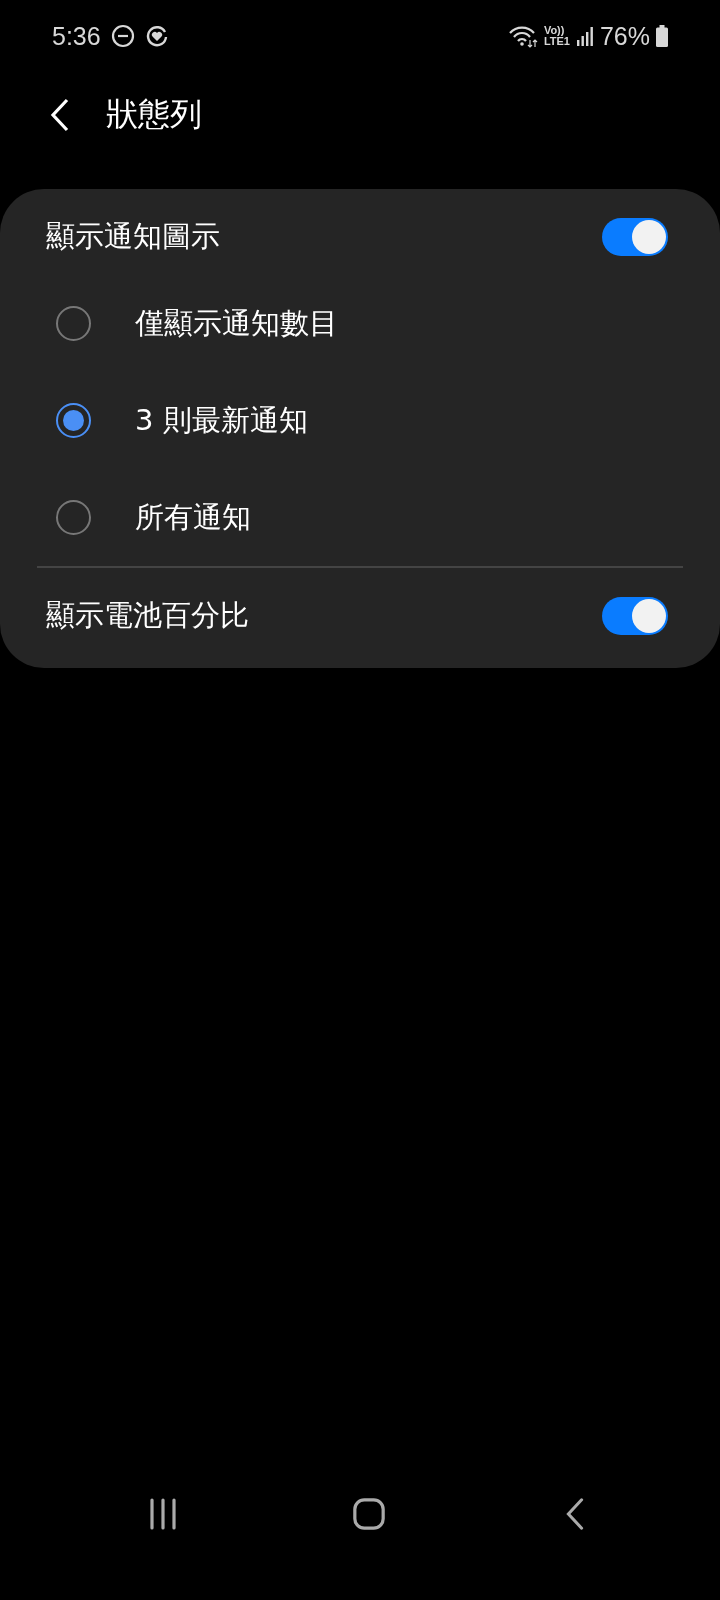  I want to click on lte-label: LTE1, so click(556, 41).